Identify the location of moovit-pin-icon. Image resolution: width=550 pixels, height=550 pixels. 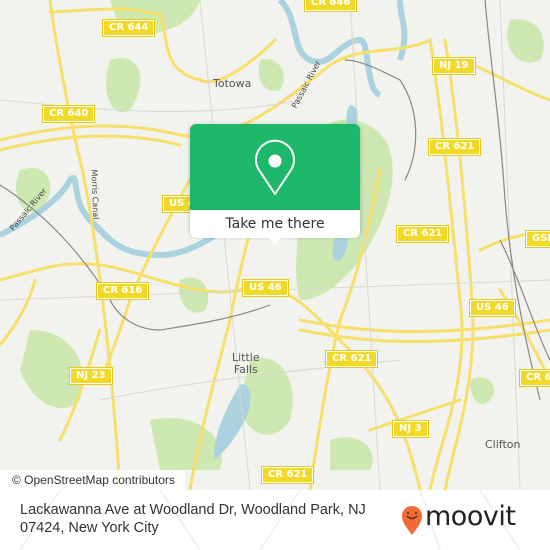
(412, 520).